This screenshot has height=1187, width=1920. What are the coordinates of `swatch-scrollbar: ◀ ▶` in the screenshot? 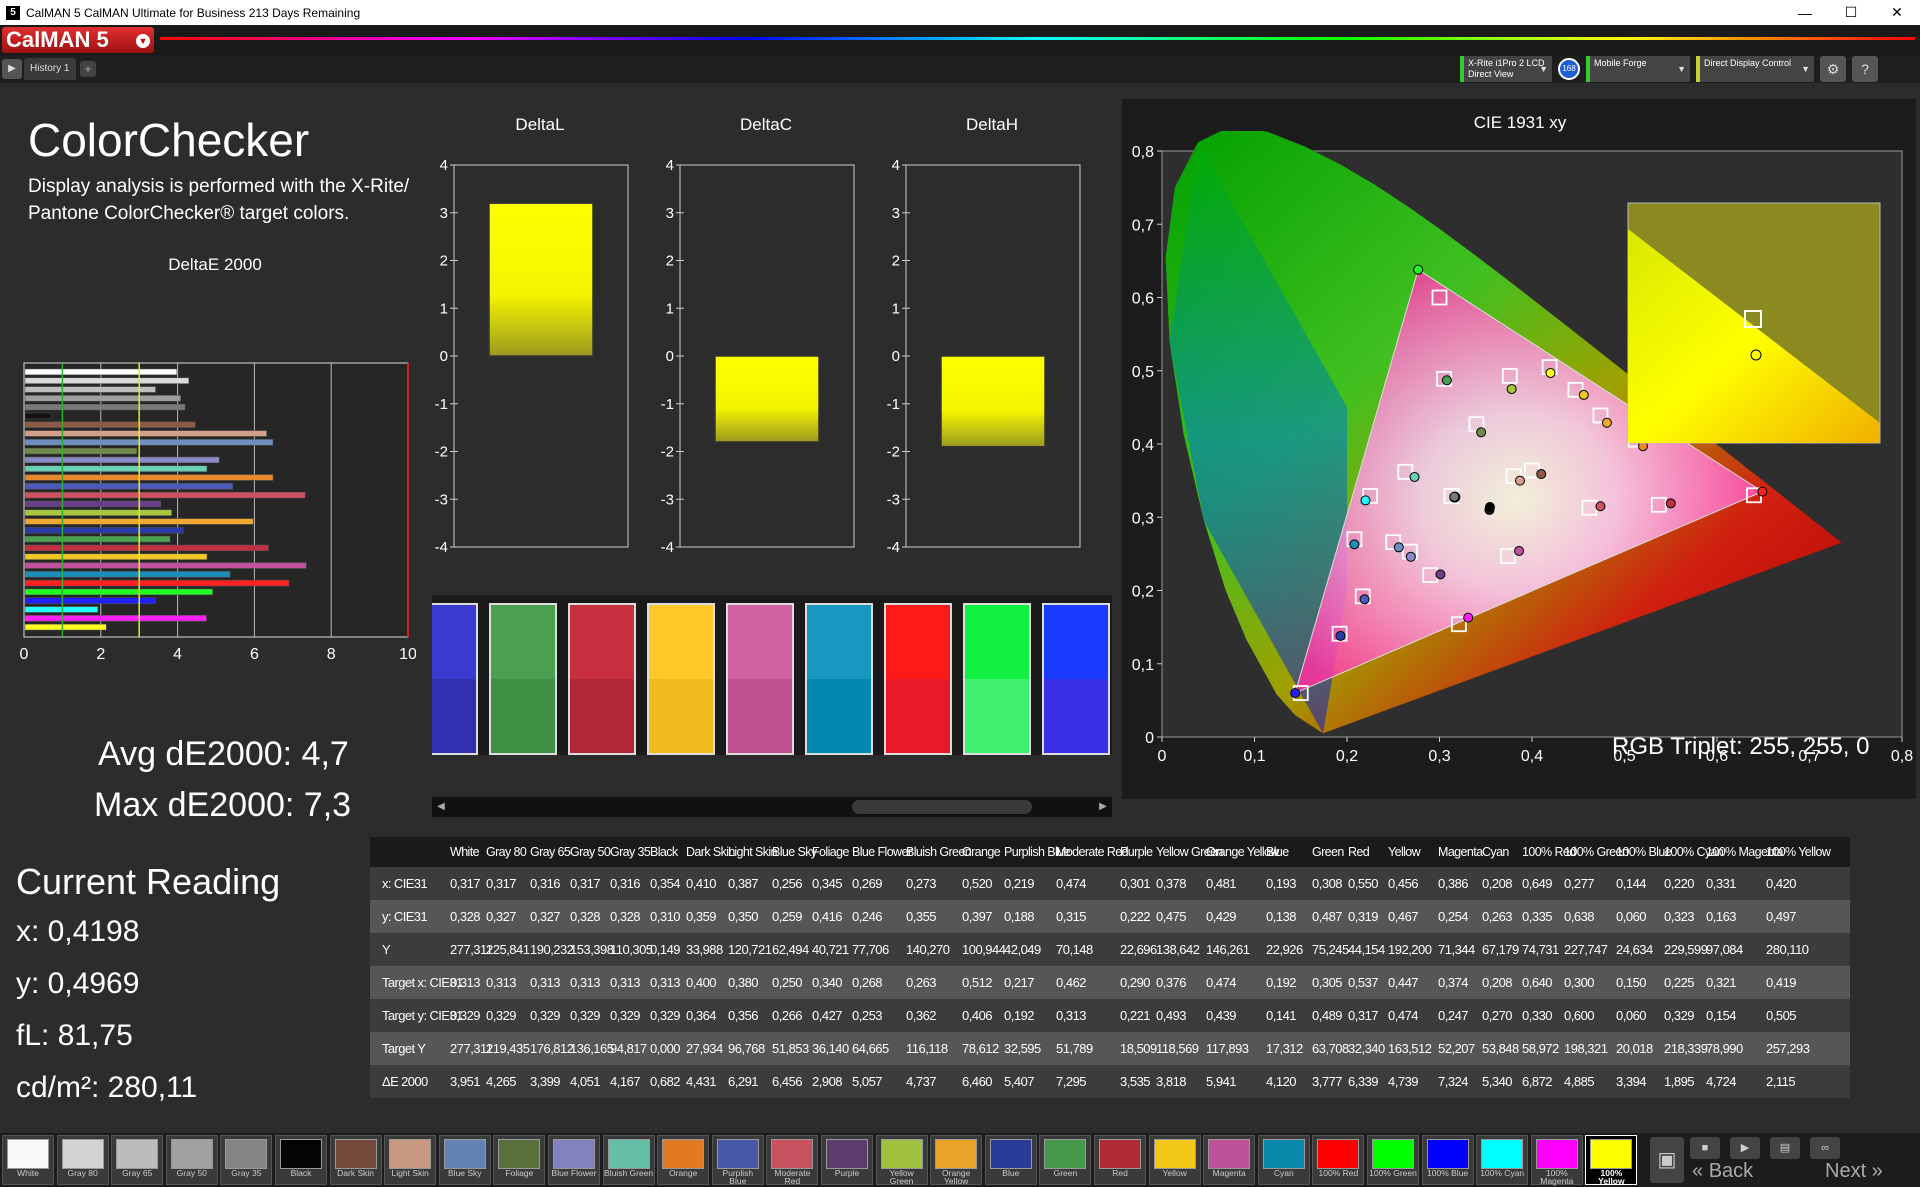 It's located at (772, 807).